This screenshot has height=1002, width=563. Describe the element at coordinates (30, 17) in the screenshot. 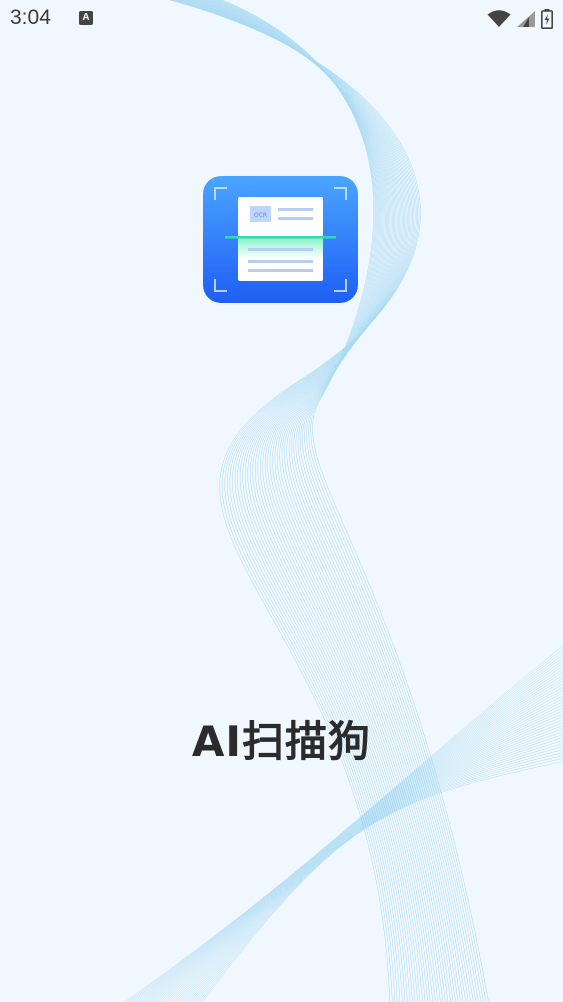

I see `status-time: 3:04` at that location.